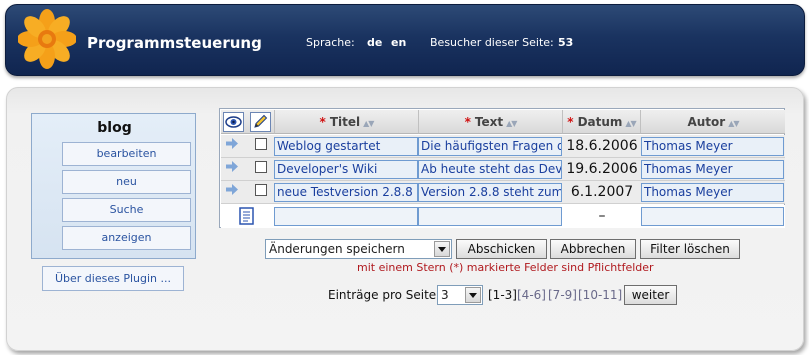  Describe the element at coordinates (492, 42) in the screenshot. I see `visitors-label: Besucher dieser Seite:` at that location.